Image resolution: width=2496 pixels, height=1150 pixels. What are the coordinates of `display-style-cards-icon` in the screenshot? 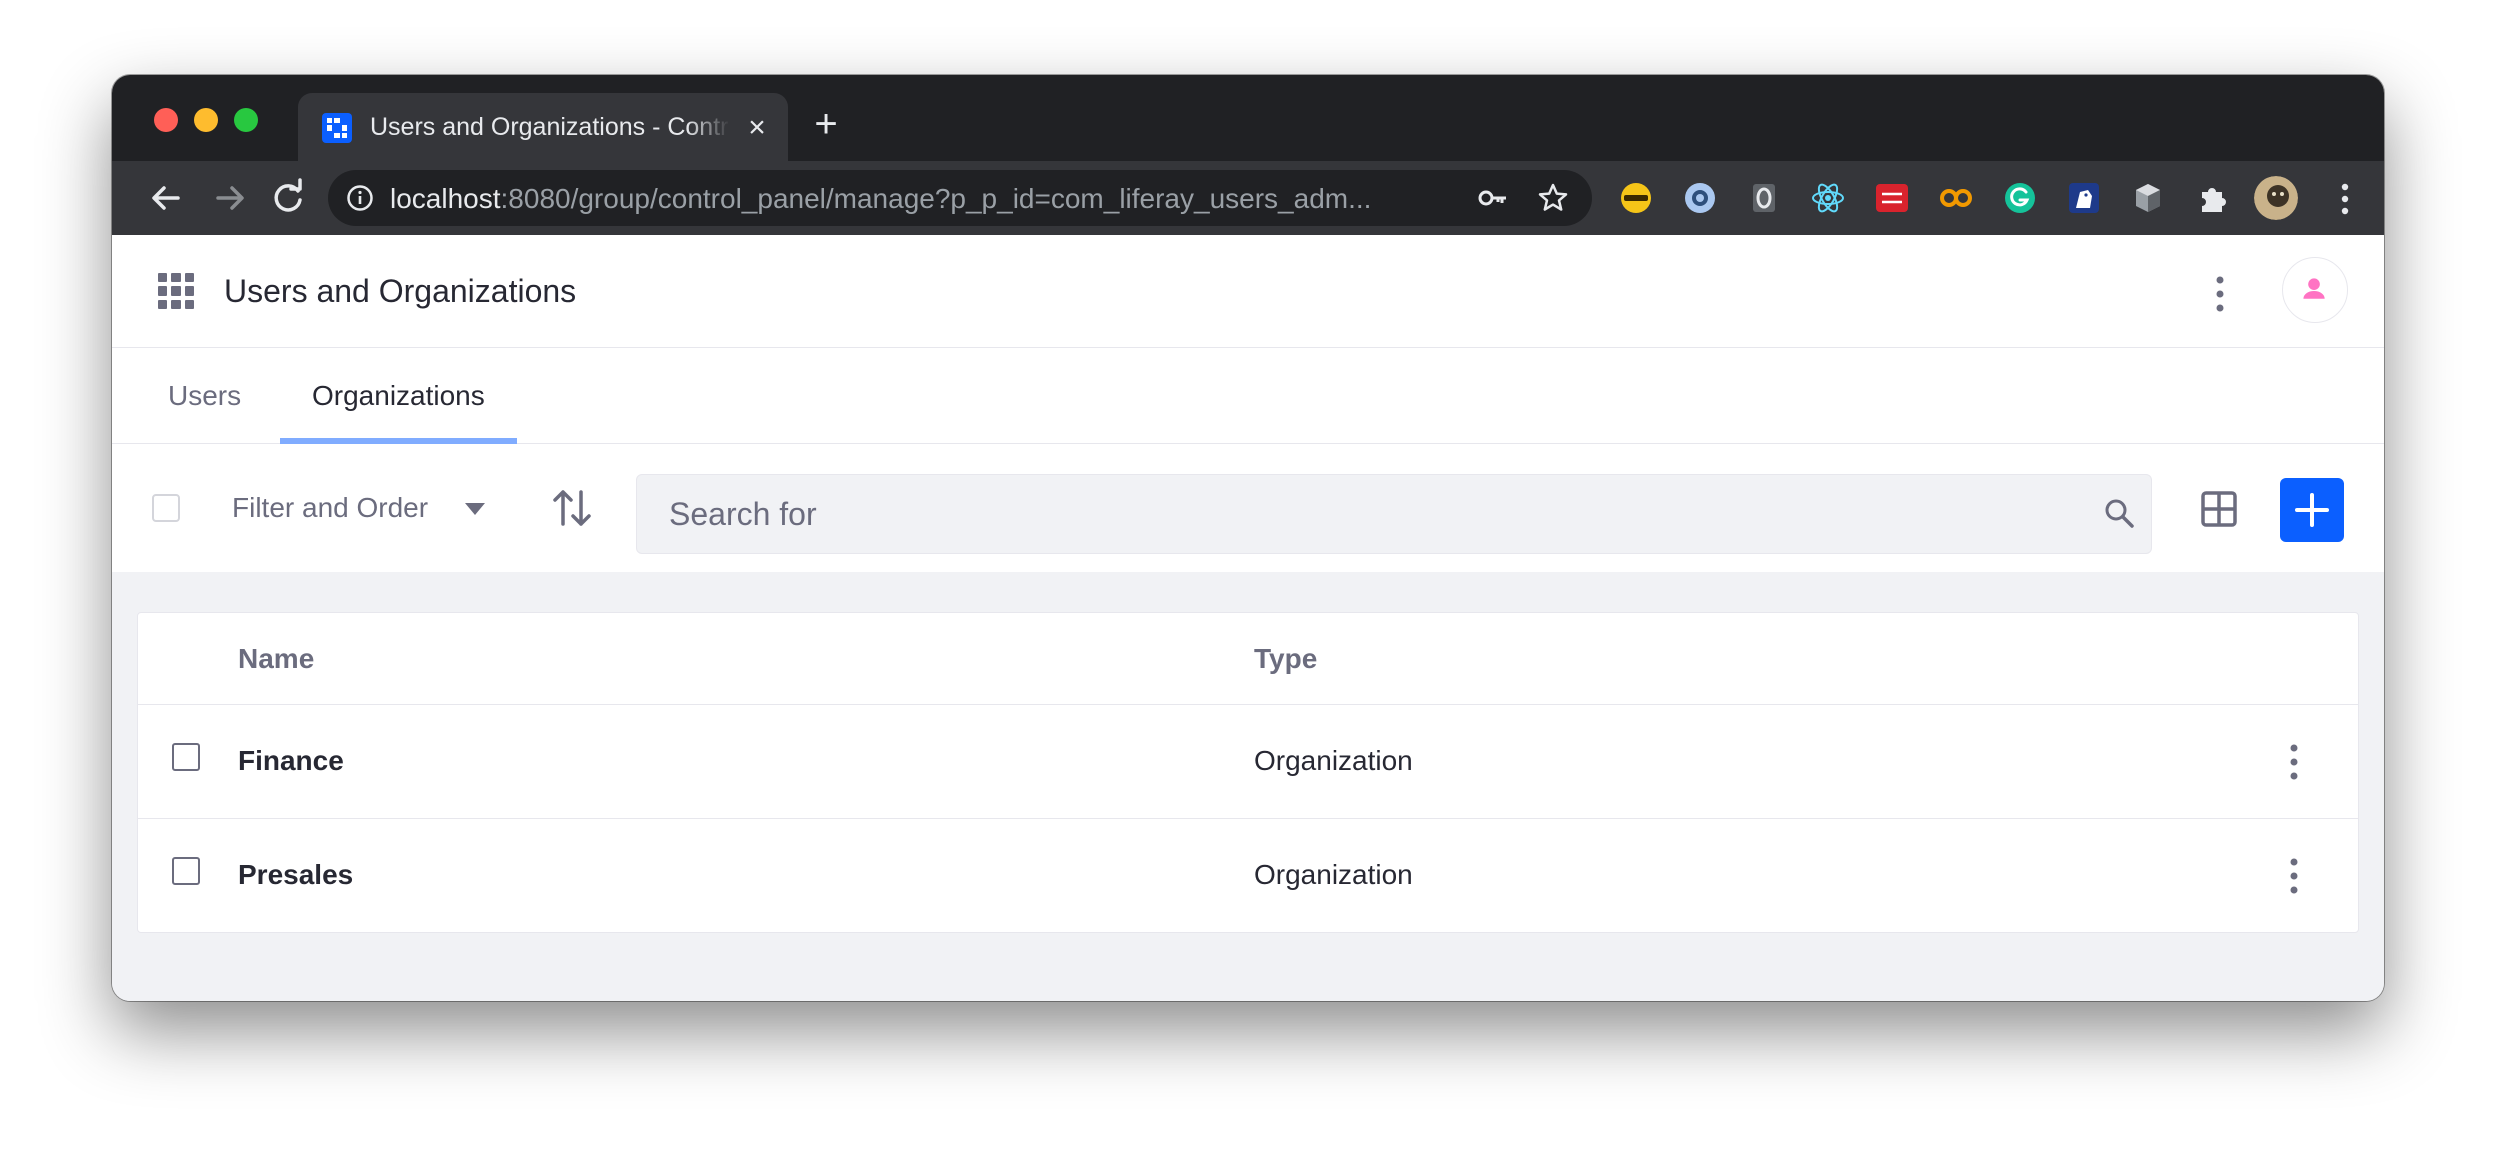 It's located at (2219, 509).